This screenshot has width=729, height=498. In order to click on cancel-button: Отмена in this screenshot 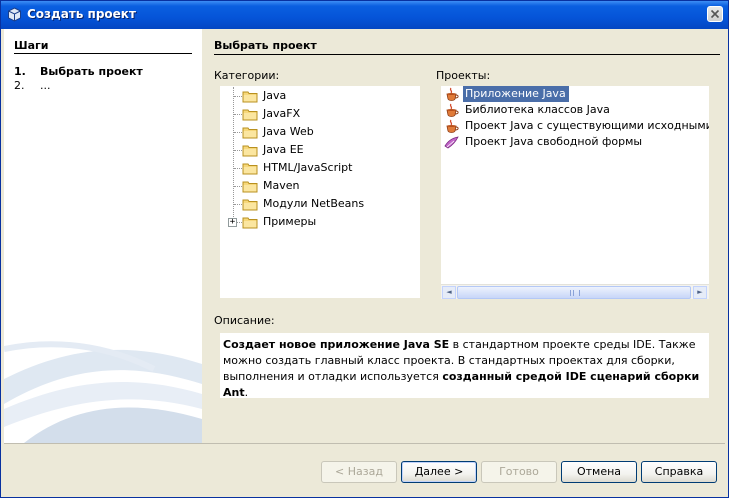, I will do `click(599, 472)`.